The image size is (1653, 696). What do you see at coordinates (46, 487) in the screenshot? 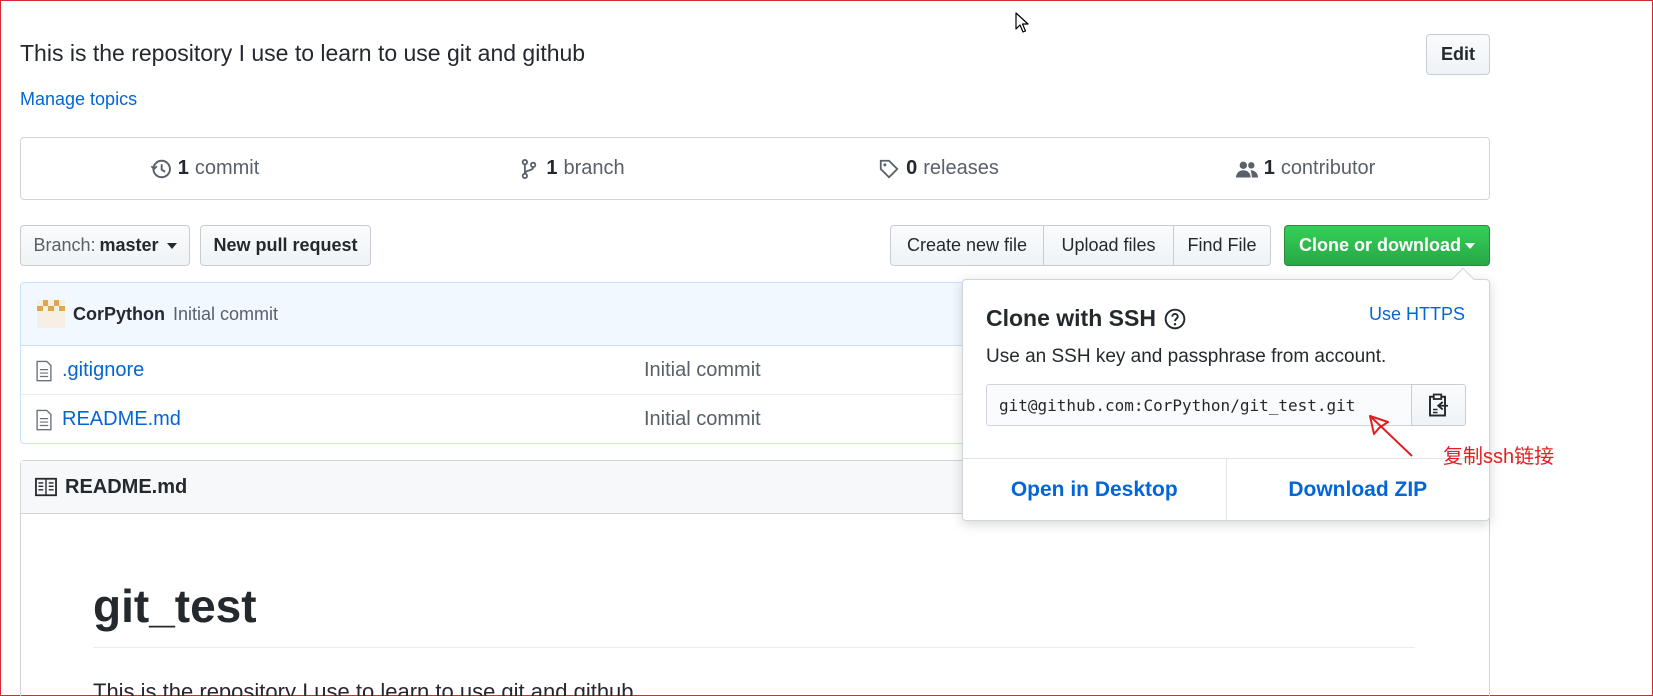
I see `book-icon` at bounding box center [46, 487].